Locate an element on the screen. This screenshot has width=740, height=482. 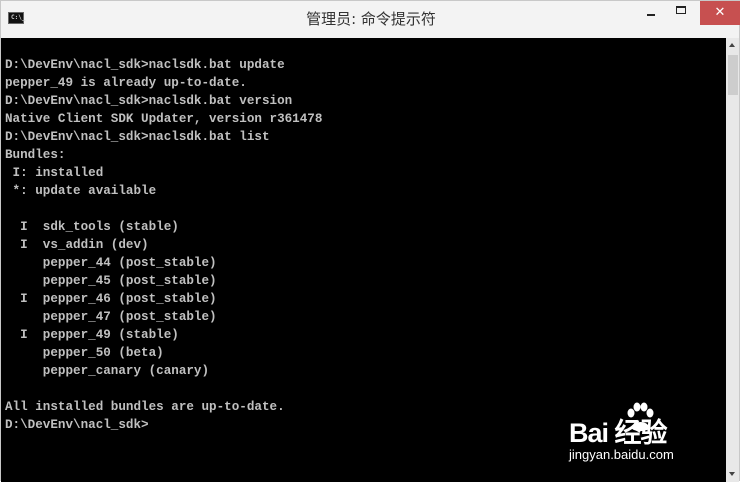
console-line: pepper_45 (post_stable) is located at coordinates (111, 281).